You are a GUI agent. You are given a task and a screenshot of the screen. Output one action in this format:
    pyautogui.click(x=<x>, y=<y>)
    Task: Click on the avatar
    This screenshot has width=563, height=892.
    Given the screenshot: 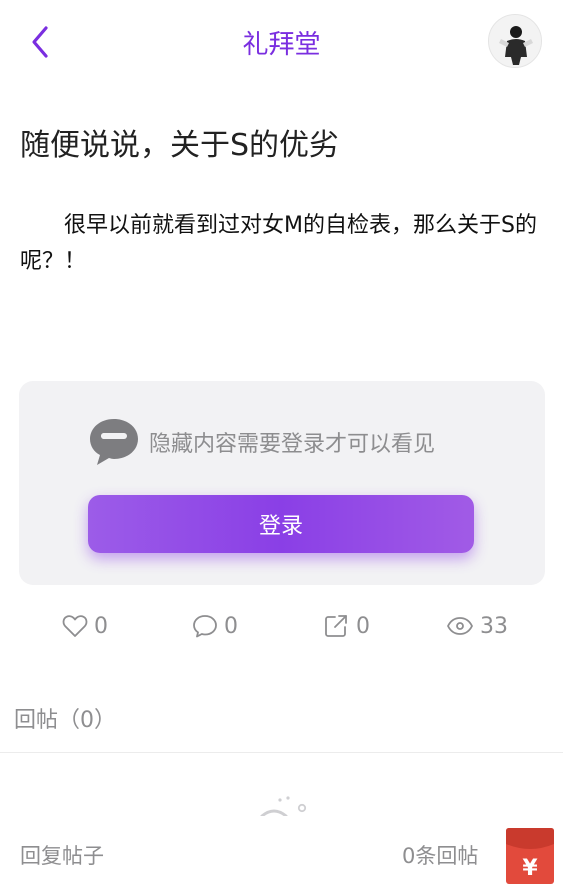 What is the action you would take?
    pyautogui.click(x=515, y=41)
    